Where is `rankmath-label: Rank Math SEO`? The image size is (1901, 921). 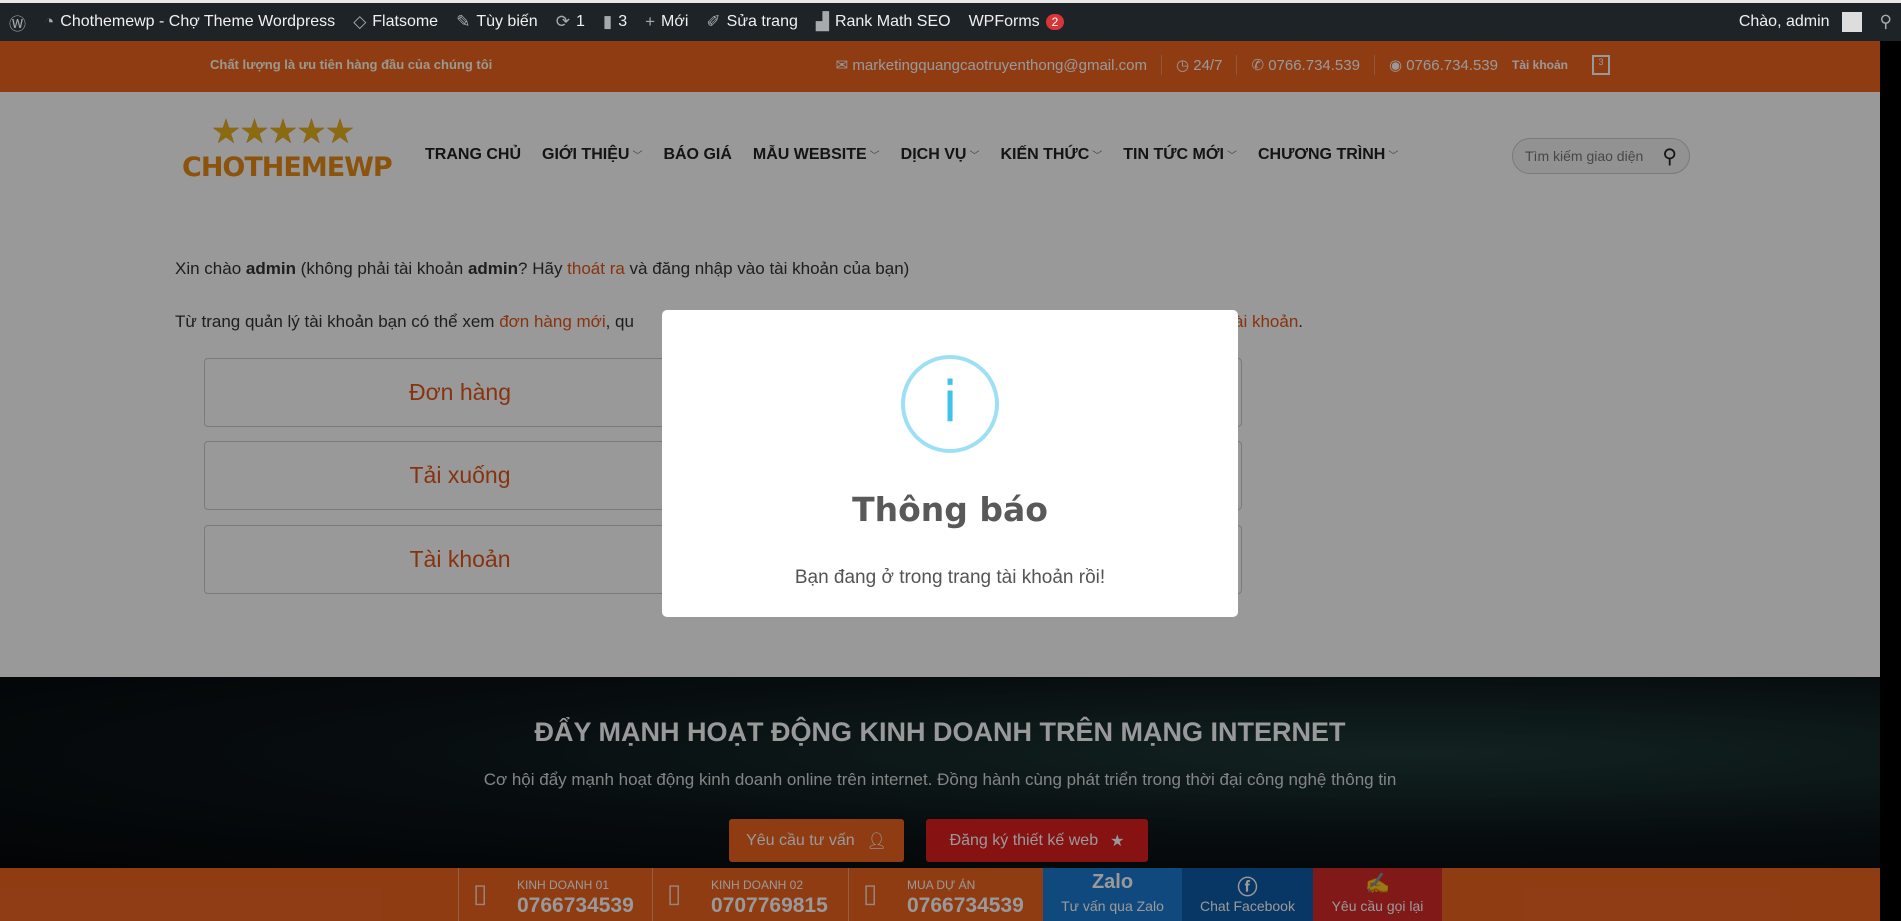 rankmath-label: Rank Math SEO is located at coordinates (892, 21).